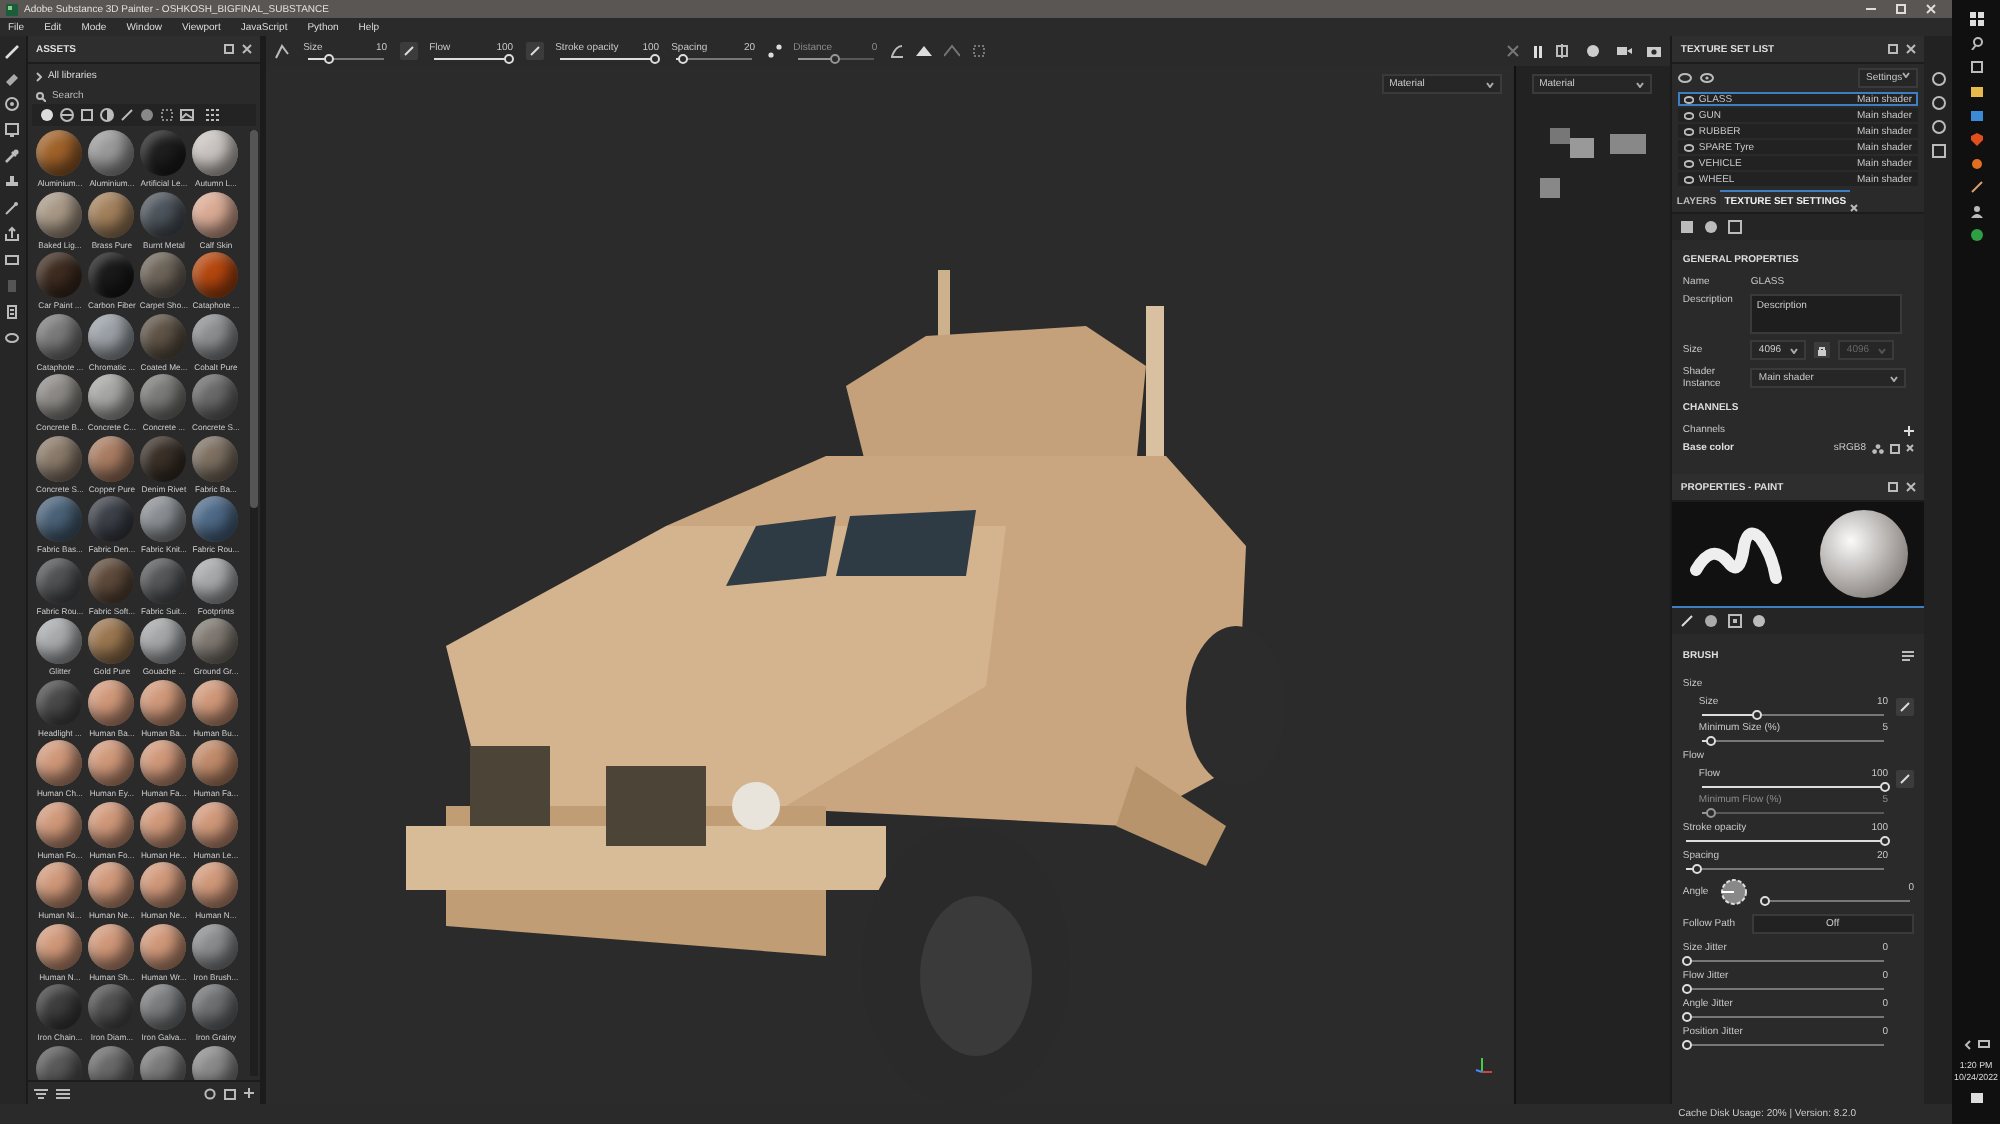  Describe the element at coordinates (12, 156) in the screenshot. I see `dropper-icon` at that location.